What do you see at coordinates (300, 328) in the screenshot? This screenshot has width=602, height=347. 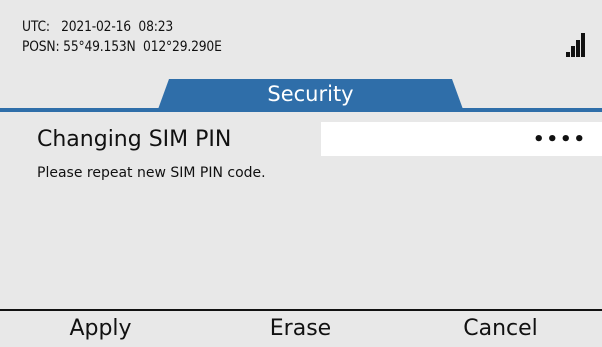 I see `erase-button: Erase` at bounding box center [300, 328].